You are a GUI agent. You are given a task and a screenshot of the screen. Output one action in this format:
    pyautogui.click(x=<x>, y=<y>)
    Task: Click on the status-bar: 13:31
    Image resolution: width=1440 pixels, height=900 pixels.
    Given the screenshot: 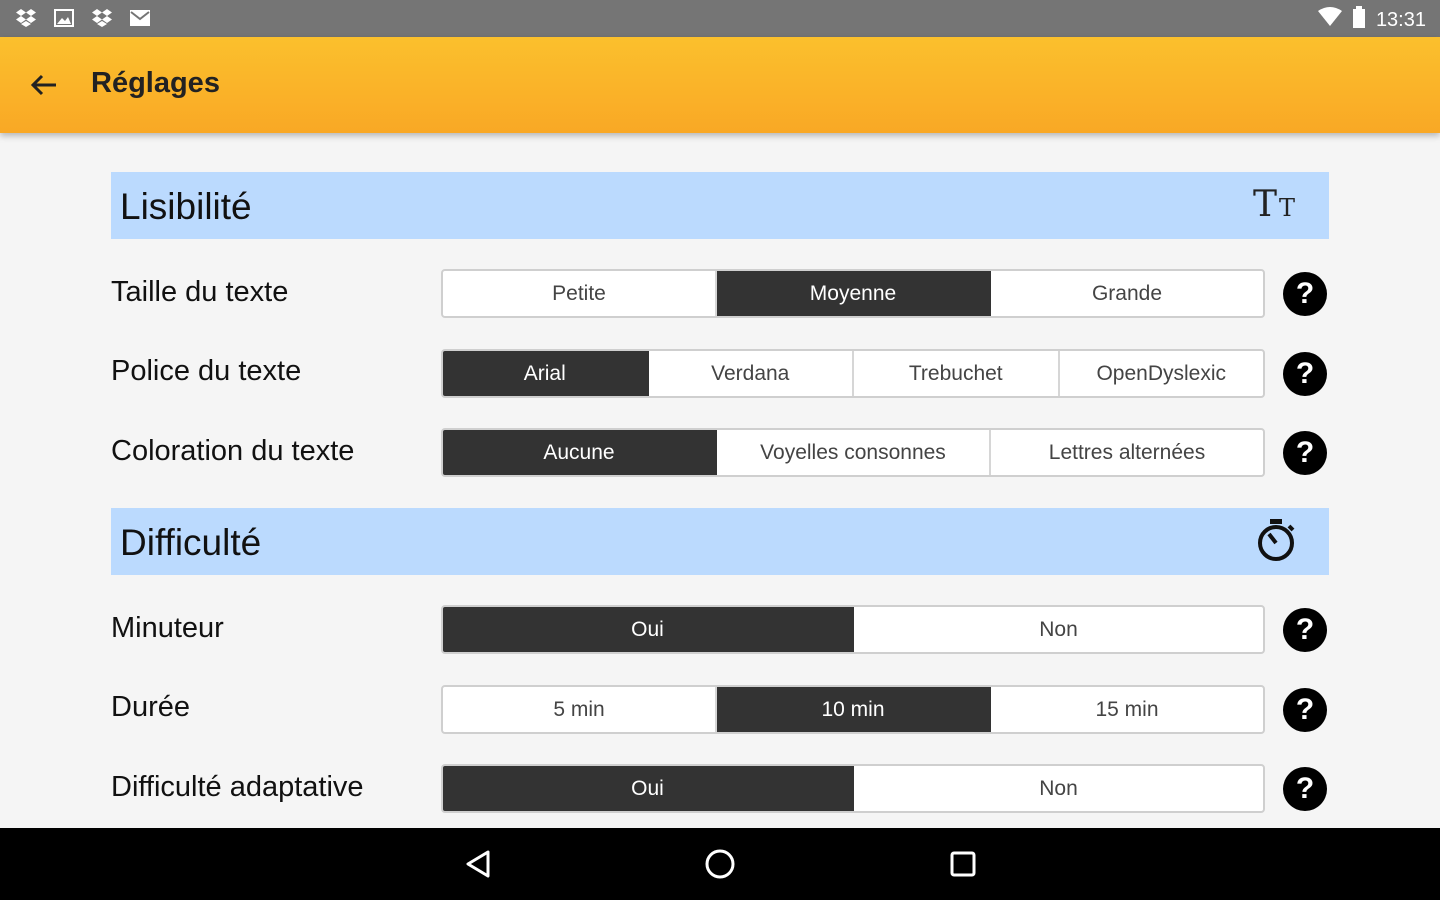 What is the action you would take?
    pyautogui.click(x=720, y=18)
    